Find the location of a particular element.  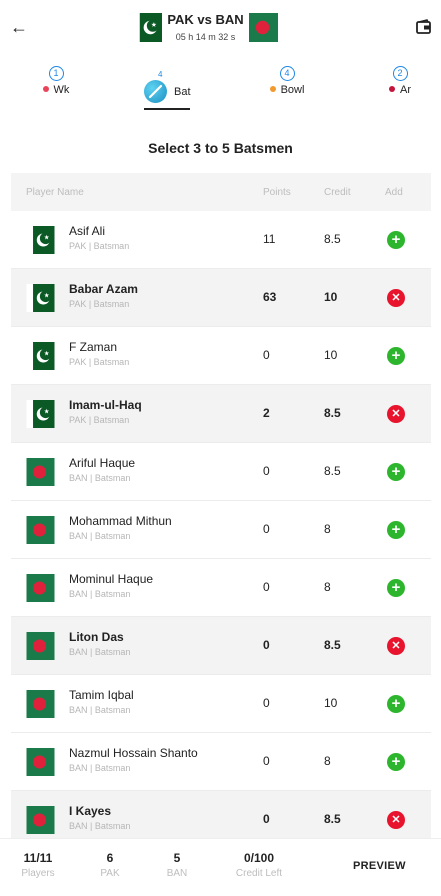

tab-bat-label: Bat is located at coordinates (182, 92).